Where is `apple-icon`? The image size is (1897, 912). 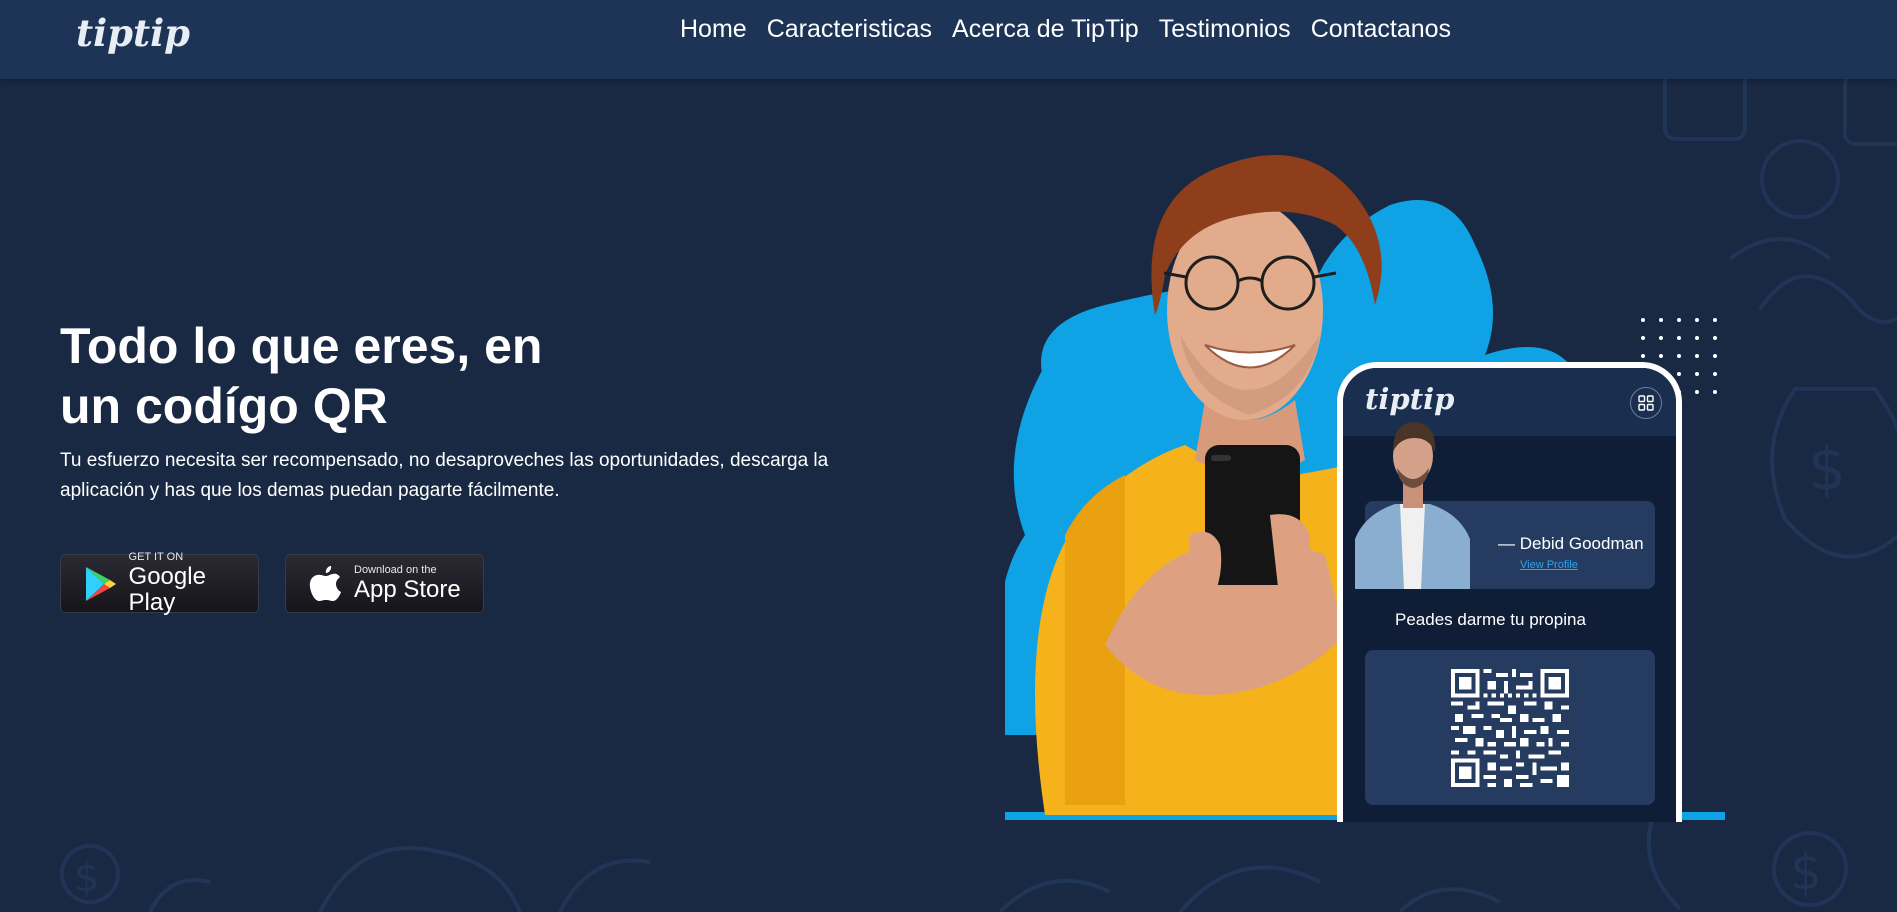
apple-icon is located at coordinates (326, 583).